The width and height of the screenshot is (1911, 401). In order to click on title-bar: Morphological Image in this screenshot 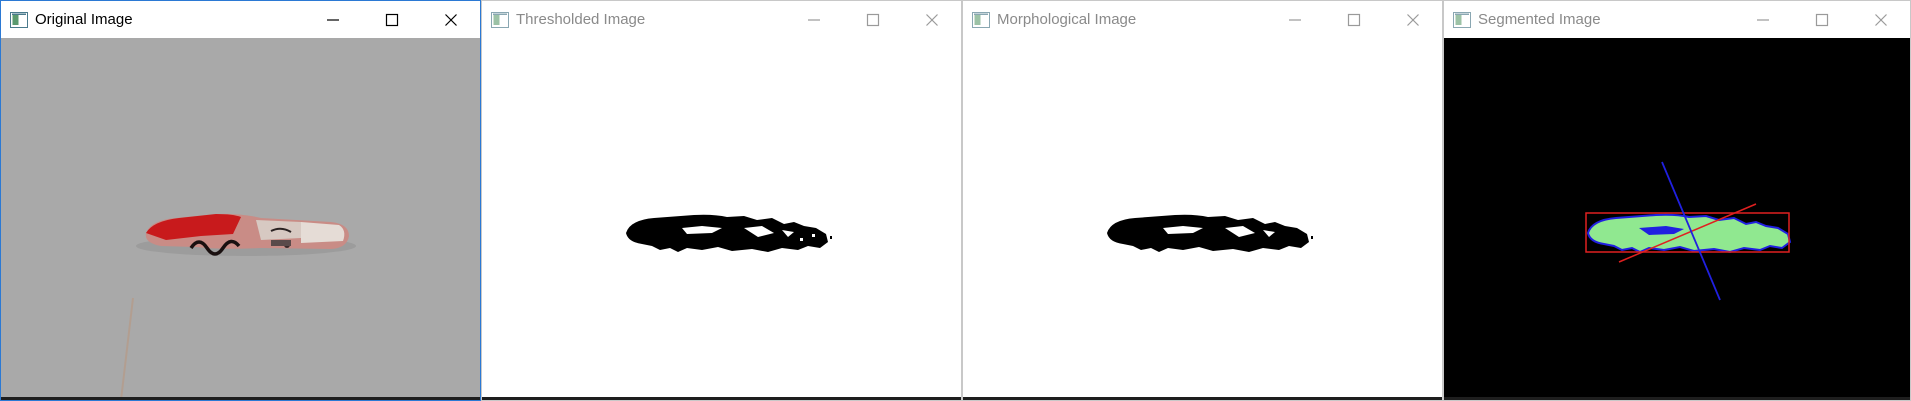, I will do `click(1202, 19)`.